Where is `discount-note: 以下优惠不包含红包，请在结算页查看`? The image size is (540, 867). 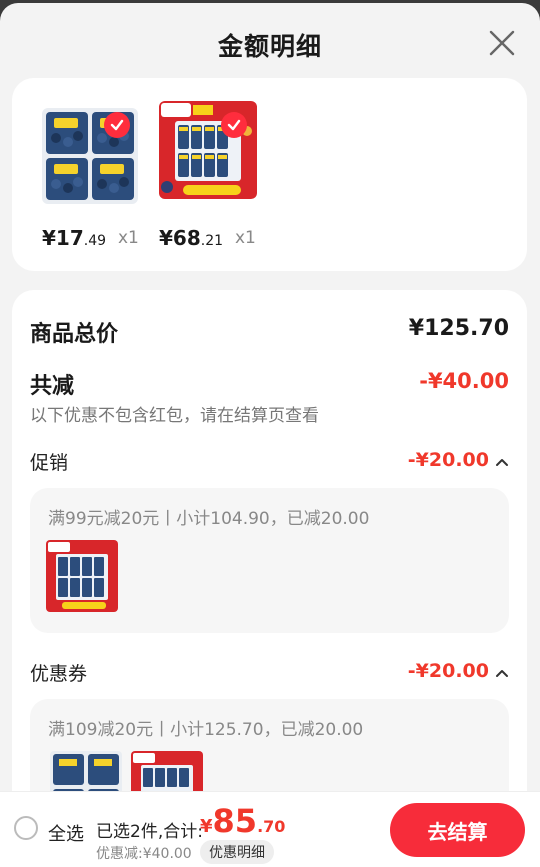 discount-note: 以下优惠不包含红包，请在结算页查看 is located at coordinates (174, 416).